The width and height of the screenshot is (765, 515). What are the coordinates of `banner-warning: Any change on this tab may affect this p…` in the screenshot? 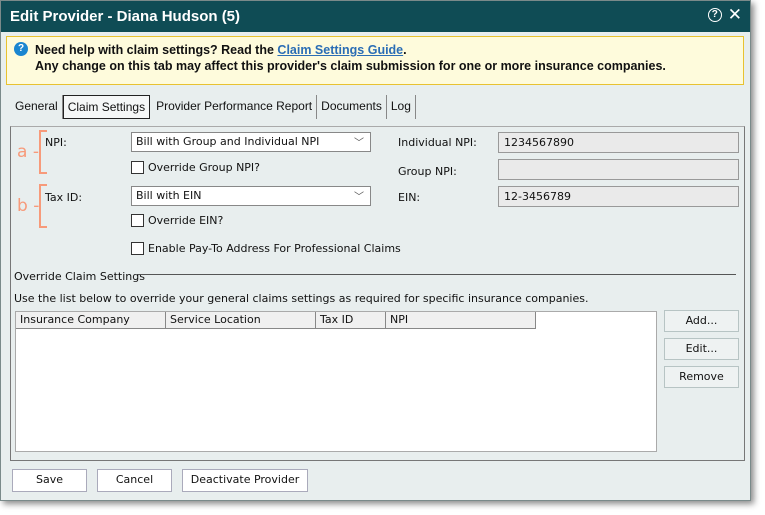 It's located at (350, 66).